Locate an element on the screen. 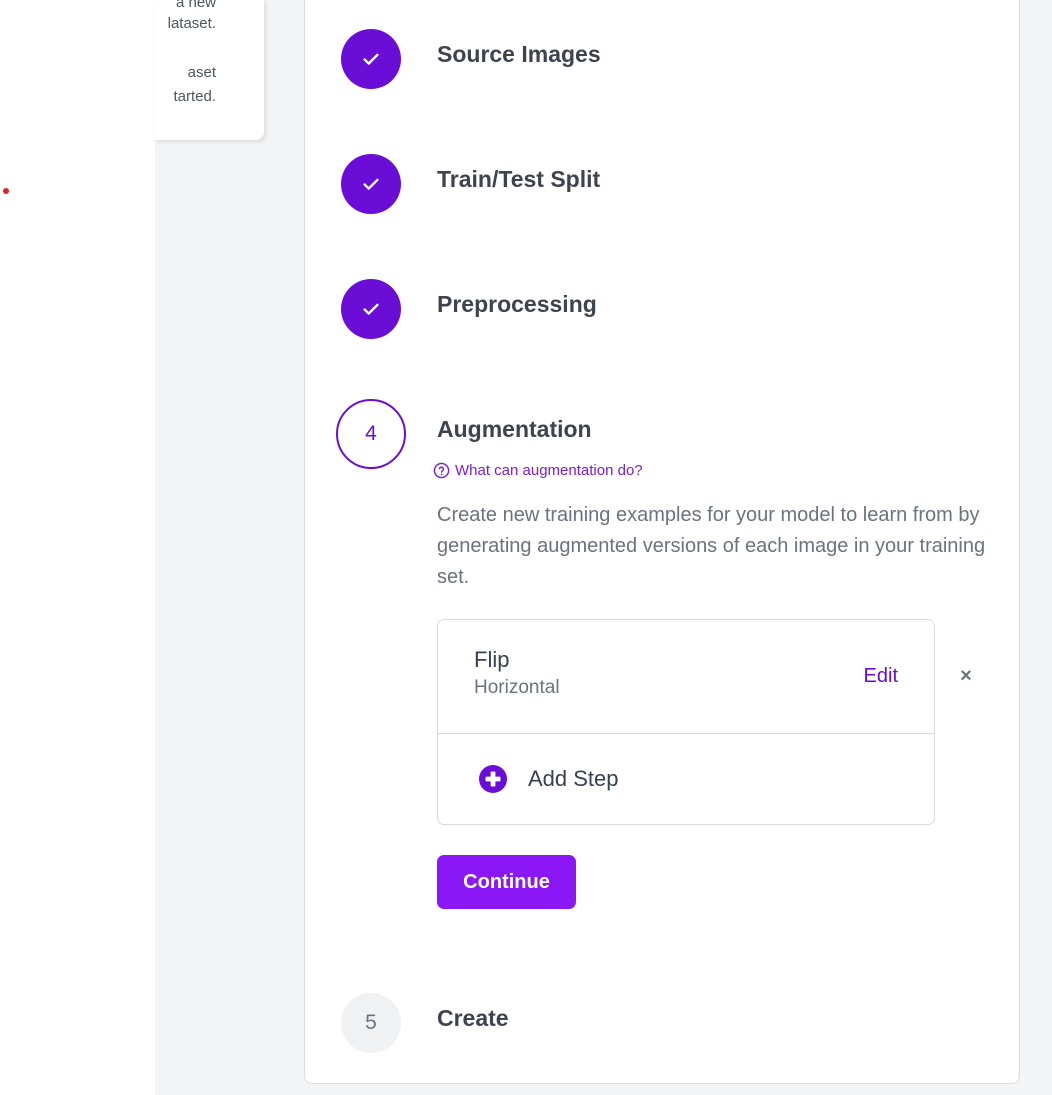 The width and height of the screenshot is (1052, 1095). add-step-button: Add Step is located at coordinates (548, 779).